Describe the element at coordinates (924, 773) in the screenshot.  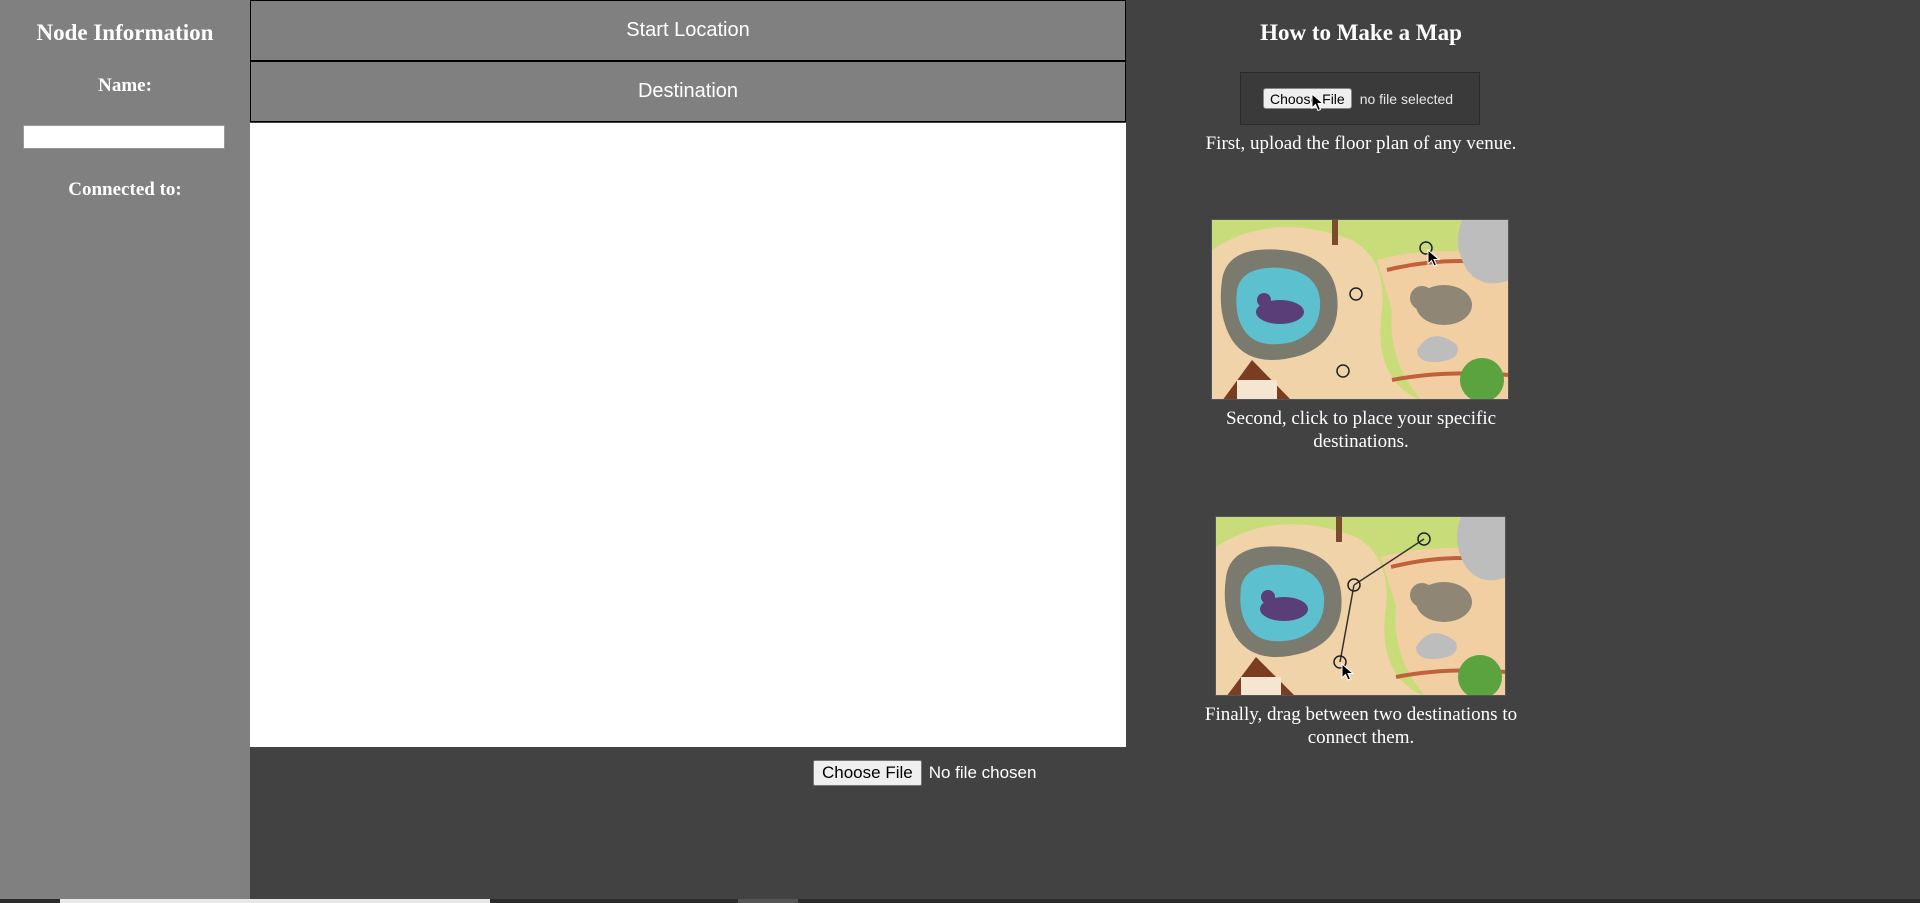
I see `map-file-input: Choose File No file chosen` at that location.